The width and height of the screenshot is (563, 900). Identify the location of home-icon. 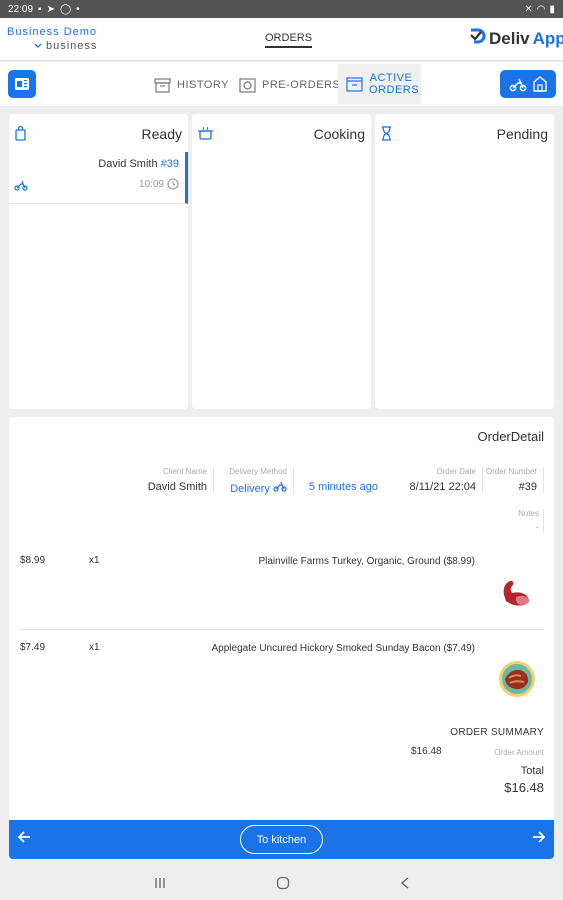
(283, 884).